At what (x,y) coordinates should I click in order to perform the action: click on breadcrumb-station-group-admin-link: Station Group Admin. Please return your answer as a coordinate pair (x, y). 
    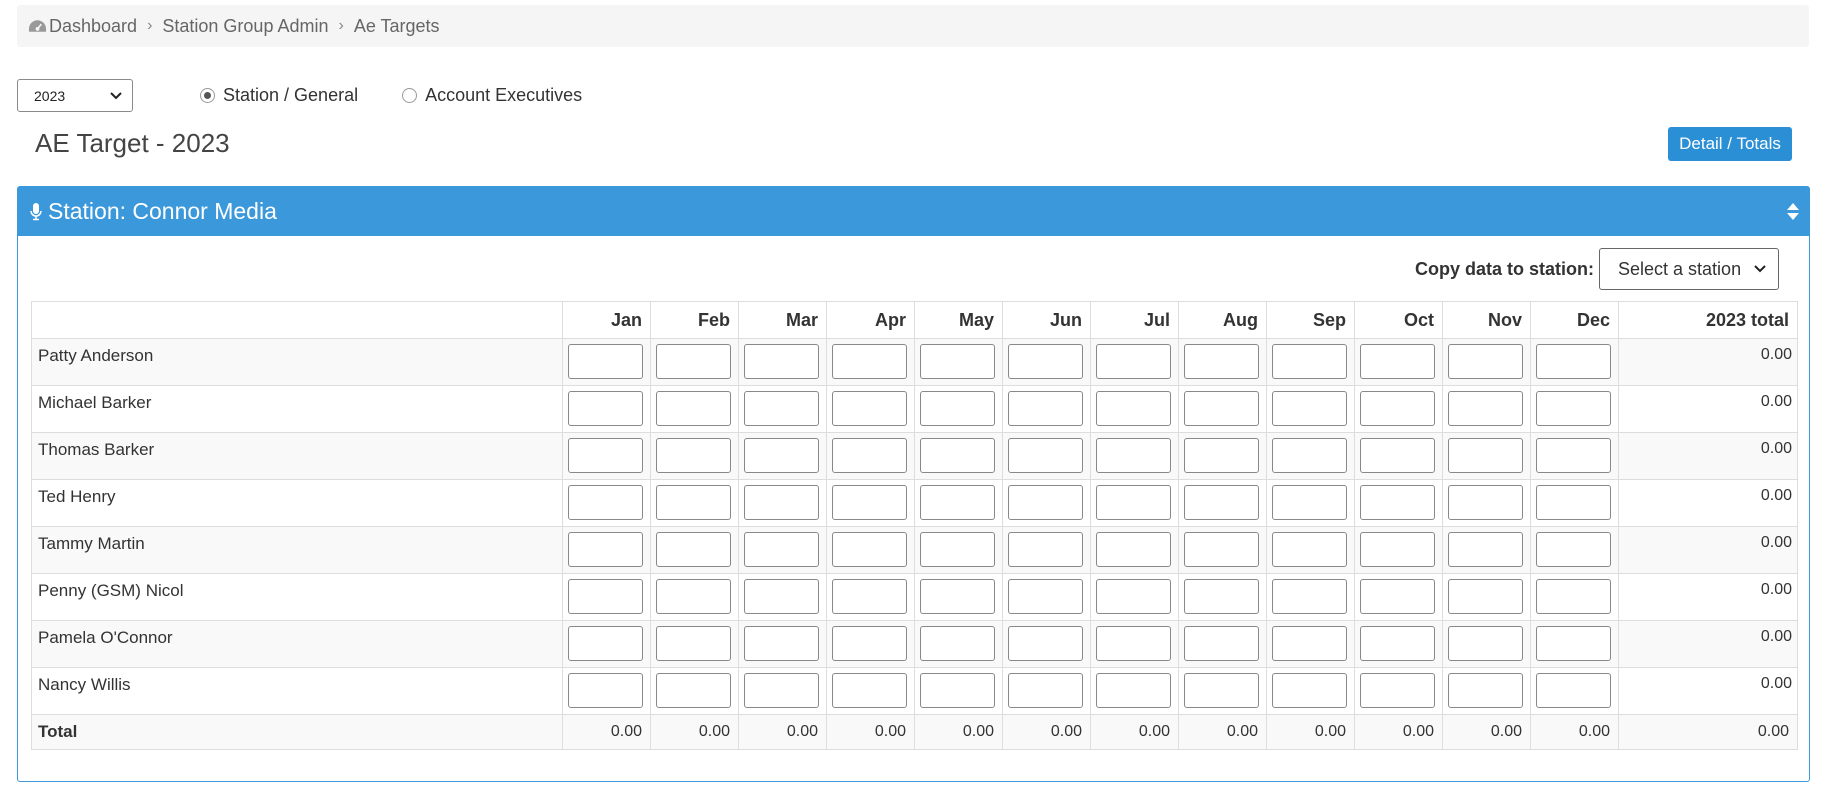
    Looking at the image, I should click on (245, 26).